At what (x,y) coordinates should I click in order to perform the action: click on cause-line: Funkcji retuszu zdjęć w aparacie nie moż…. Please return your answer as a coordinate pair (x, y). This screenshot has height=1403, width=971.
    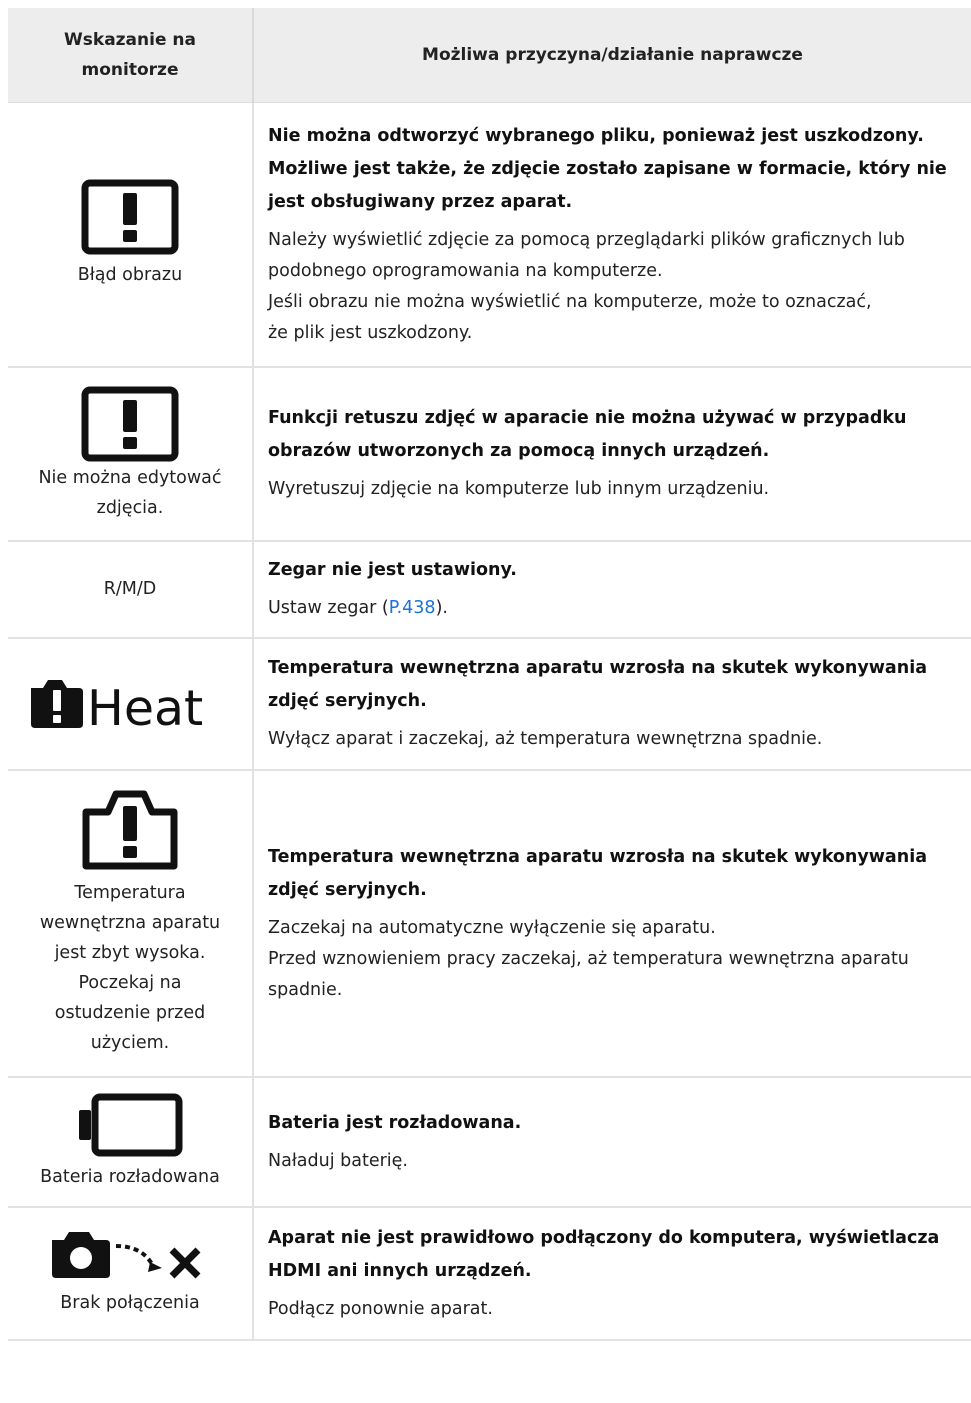
    Looking at the image, I should click on (587, 418).